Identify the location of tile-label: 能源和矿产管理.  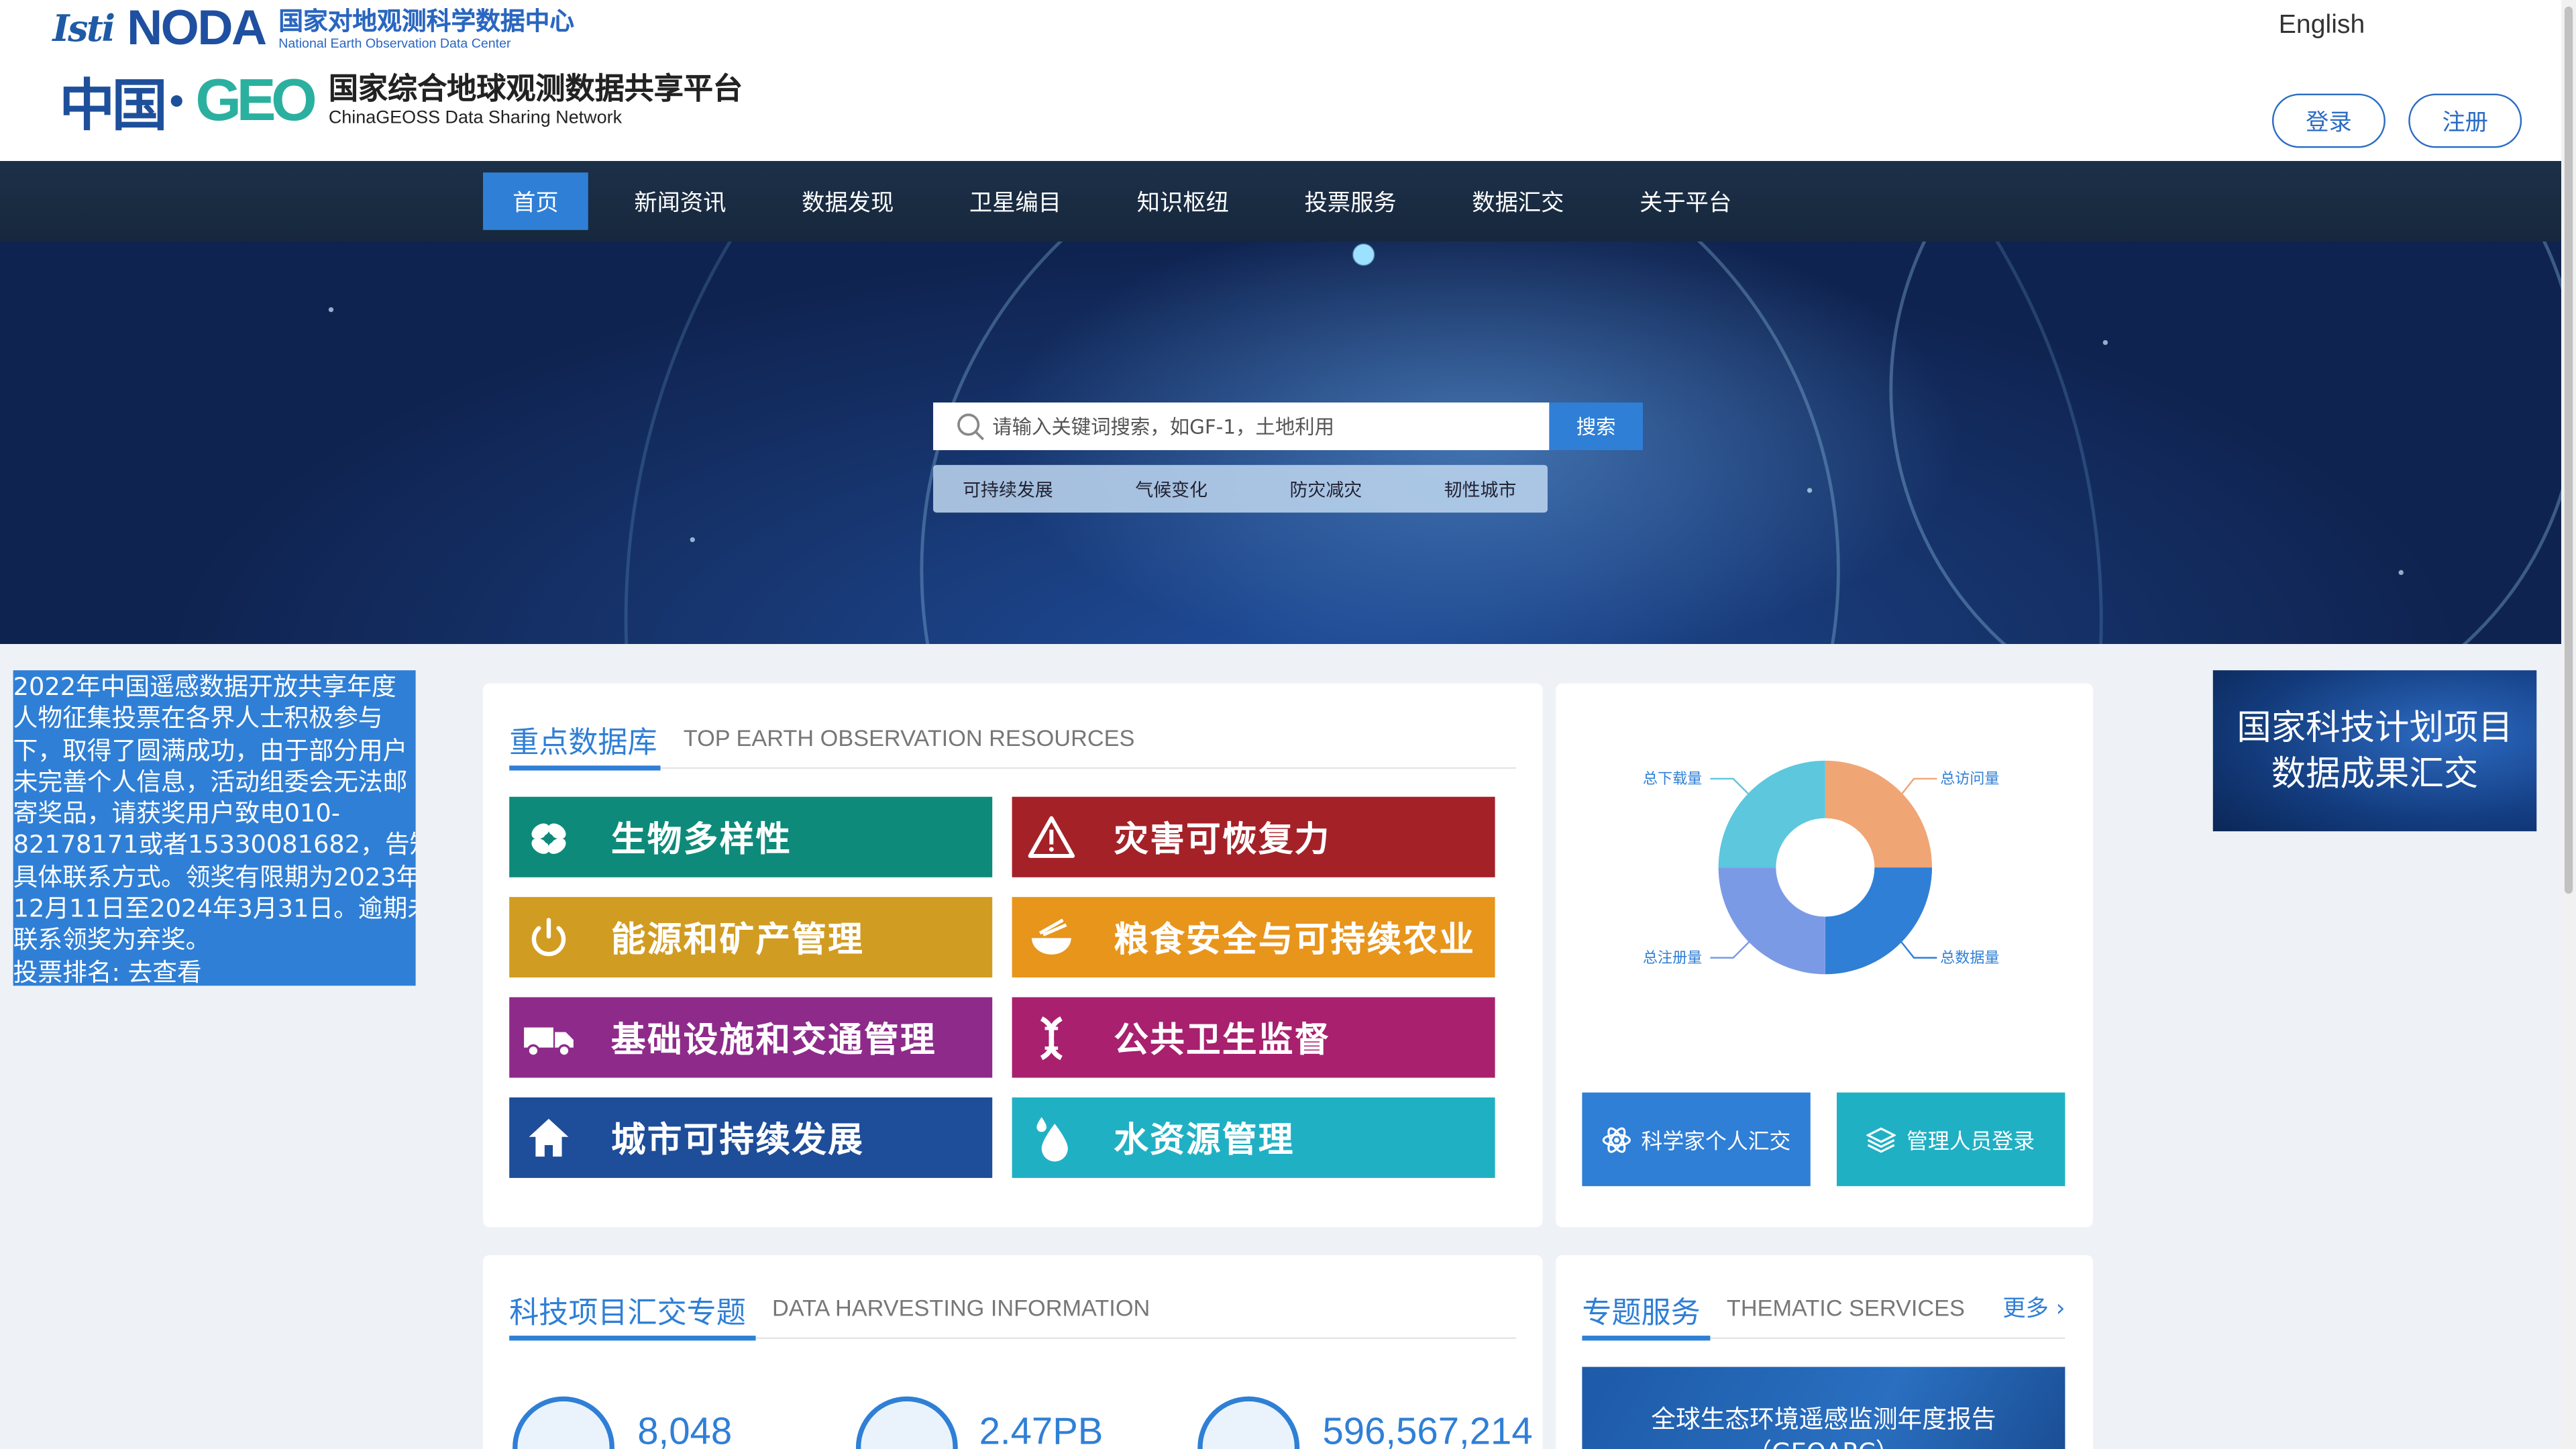
(738, 939).